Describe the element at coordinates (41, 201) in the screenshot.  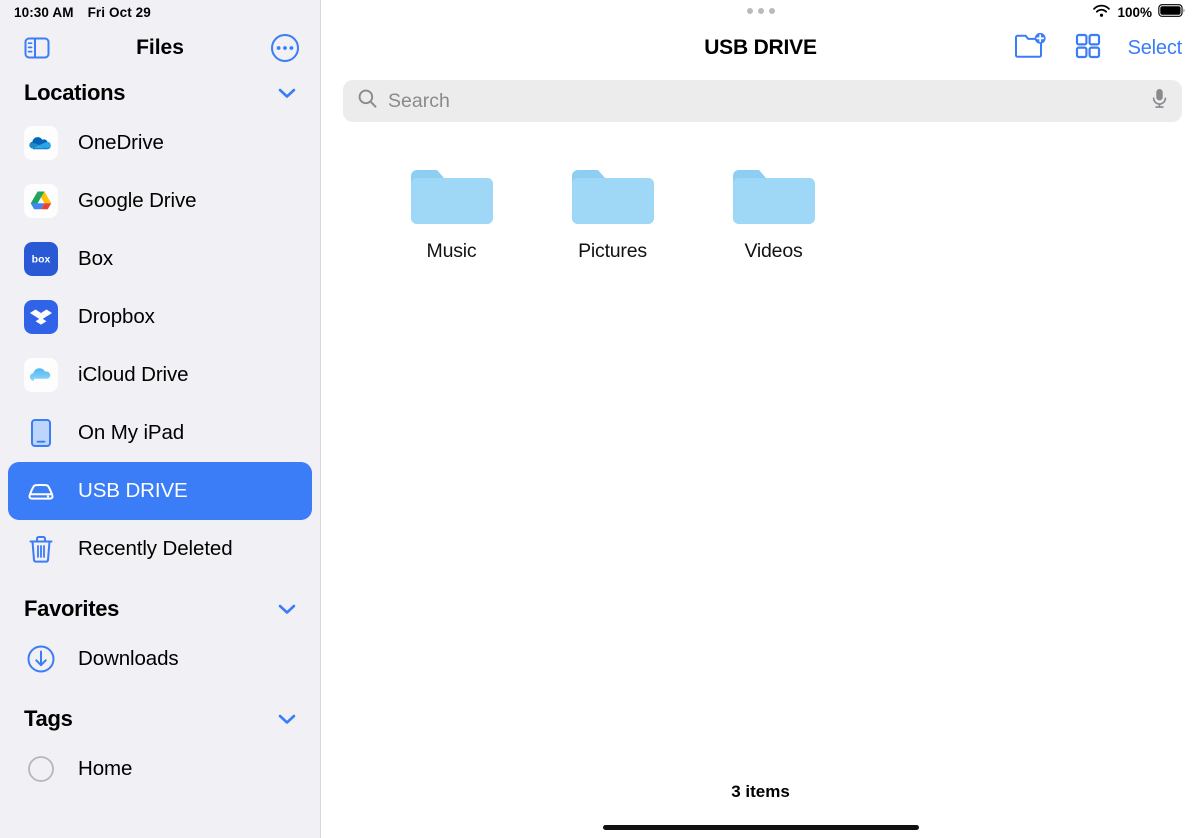
I see `google-drive-icon` at that location.